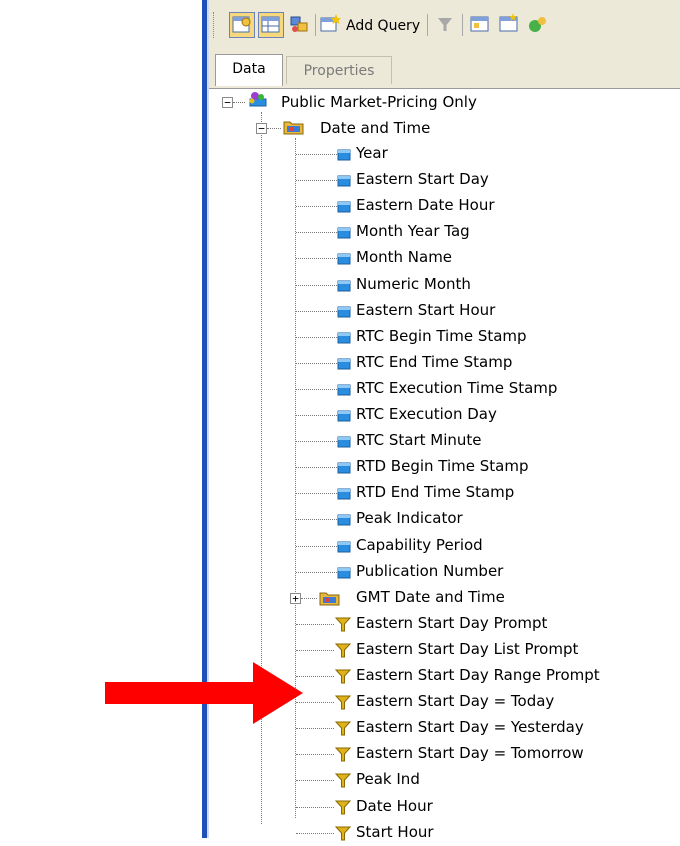  Describe the element at coordinates (456, 388) in the screenshot. I see `tree-field-item: RTC Execution Time Stamp` at that location.